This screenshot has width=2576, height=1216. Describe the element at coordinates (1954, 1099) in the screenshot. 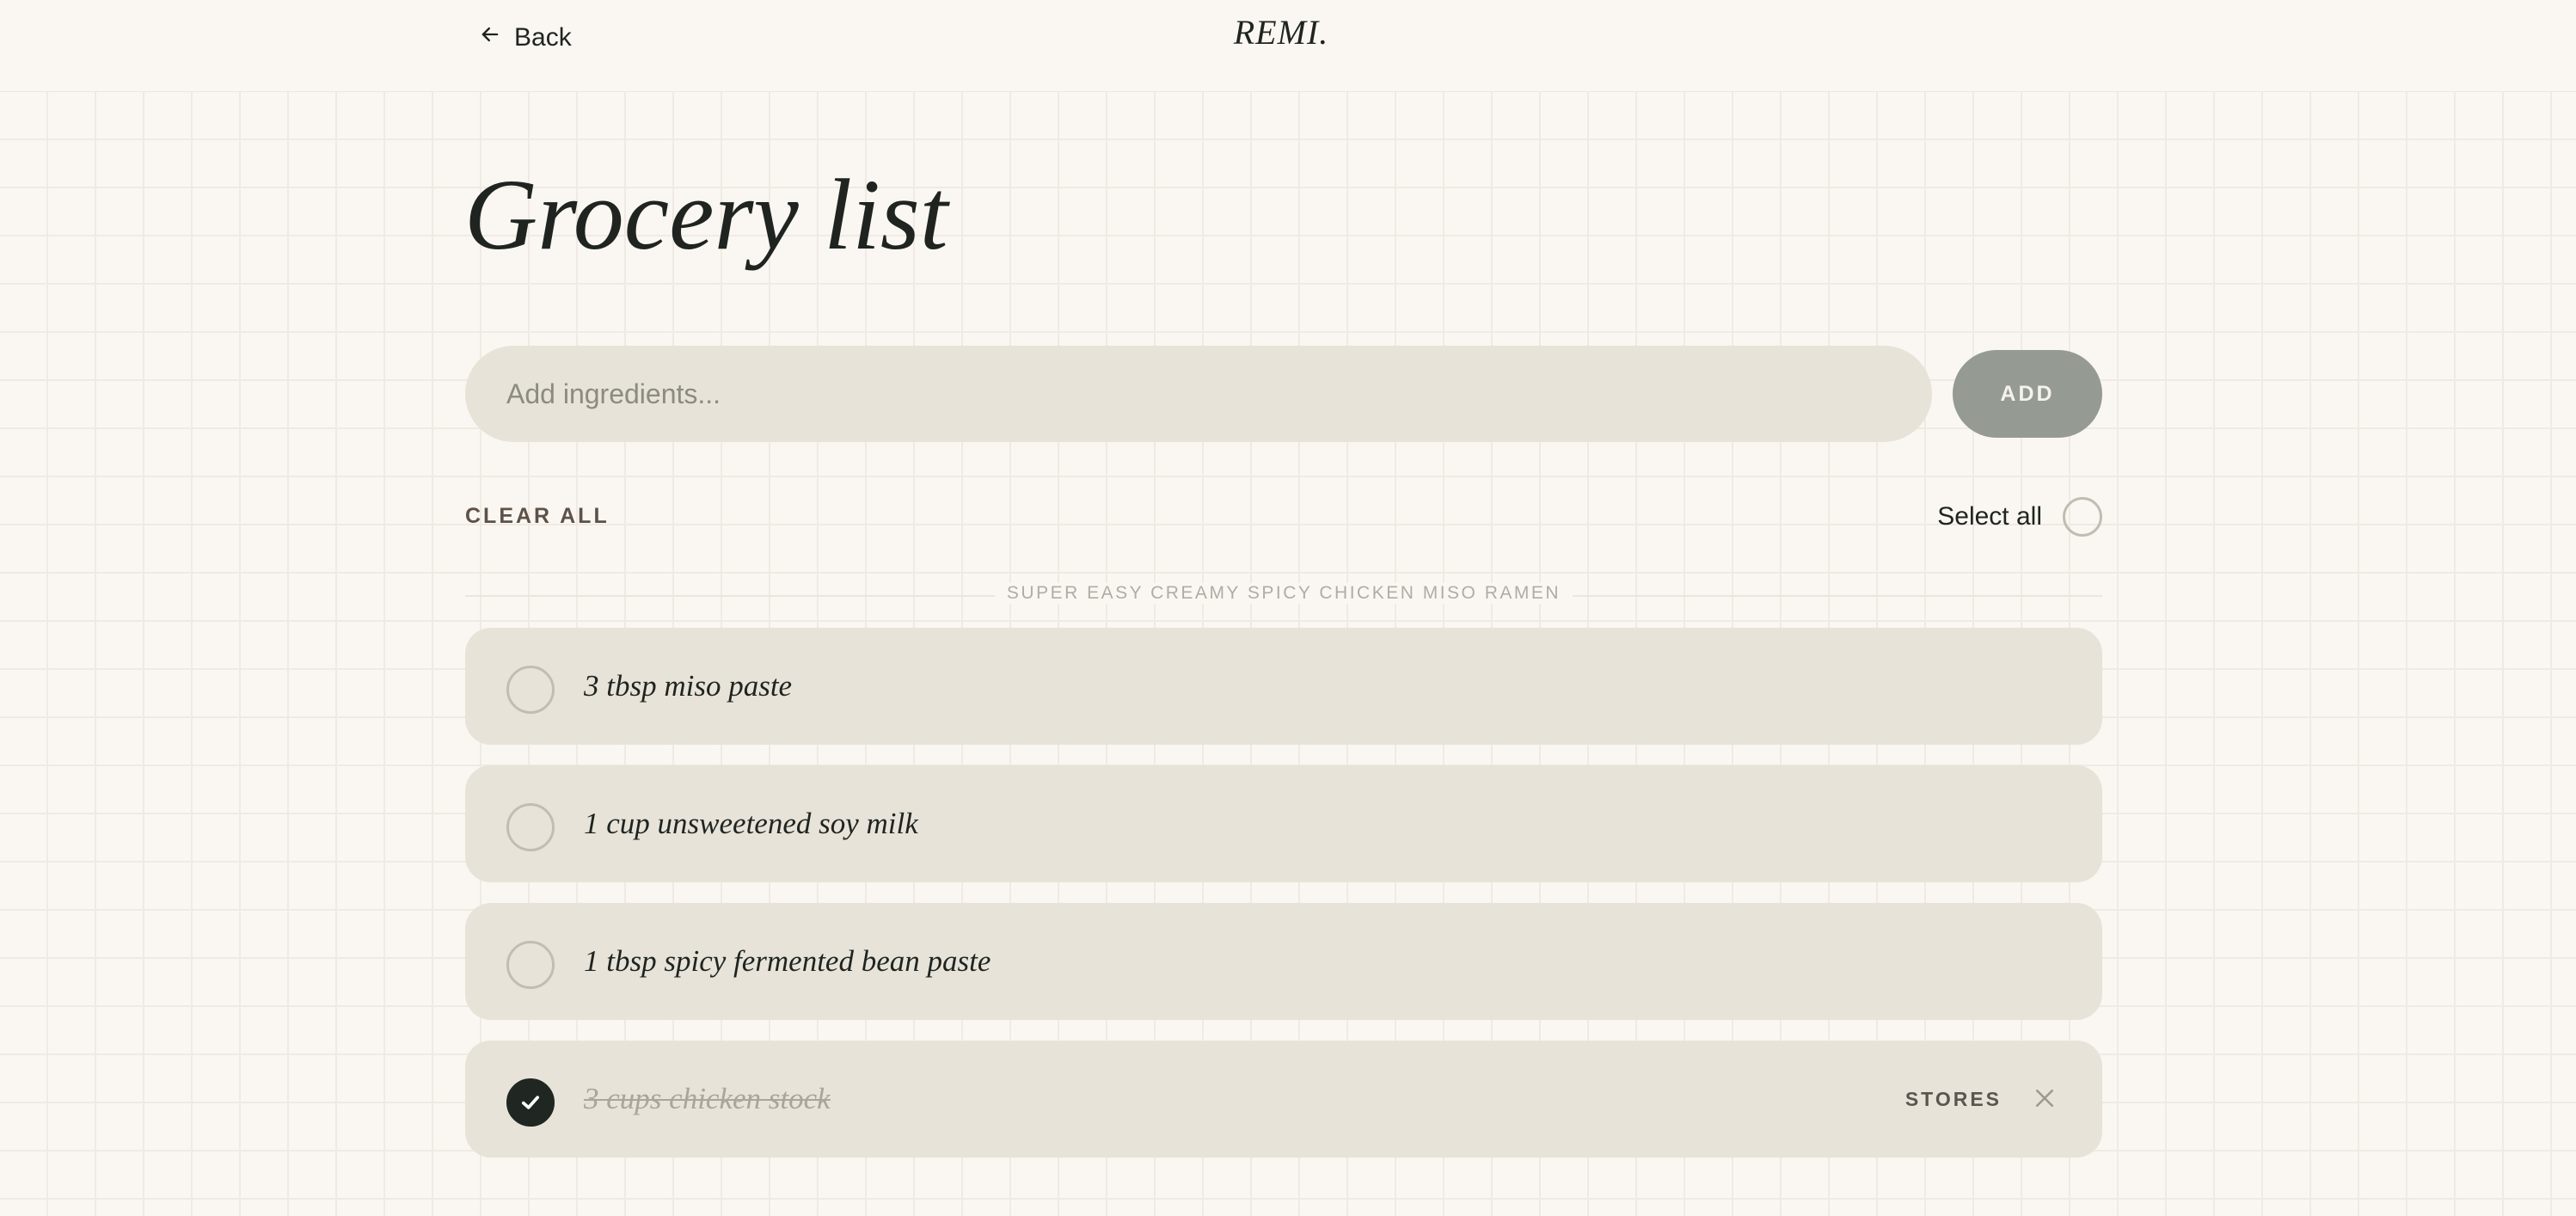

I see `stores-button: STORES` at that location.